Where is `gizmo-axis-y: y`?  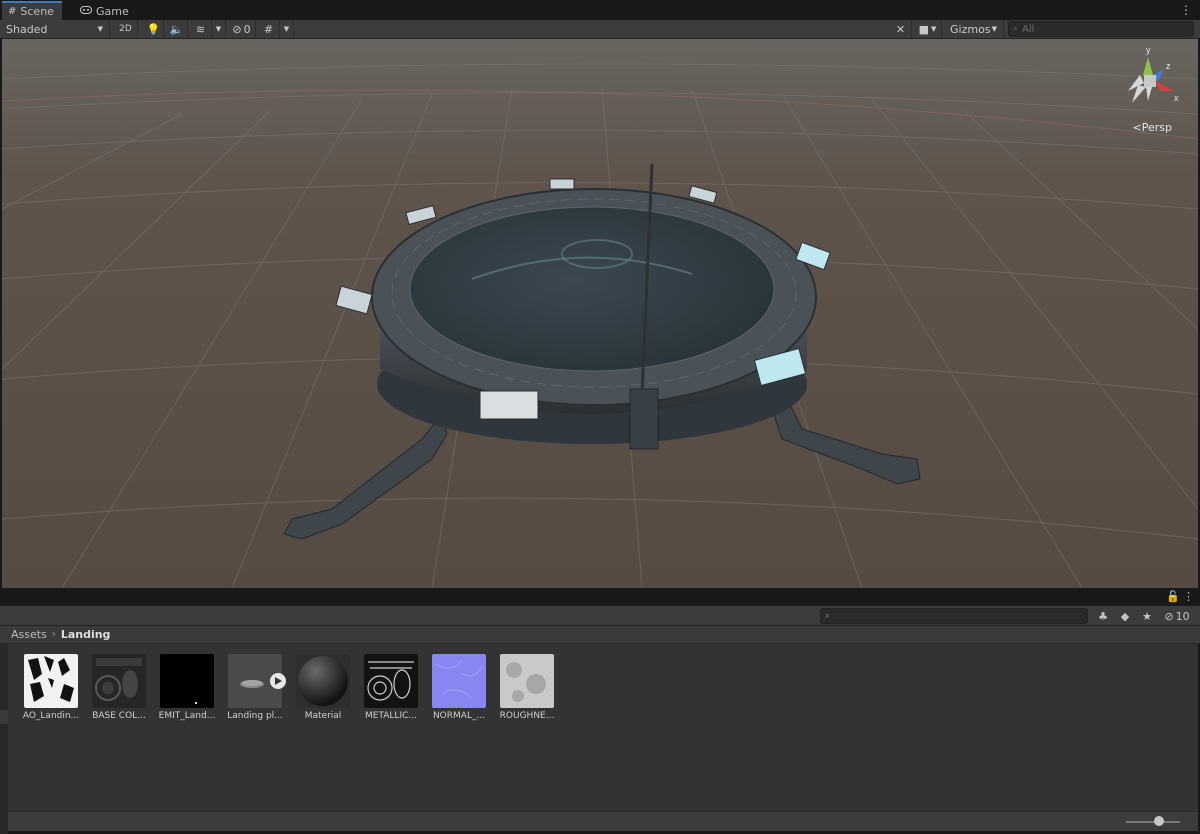
gizmo-axis-y: y is located at coordinates (1148, 50).